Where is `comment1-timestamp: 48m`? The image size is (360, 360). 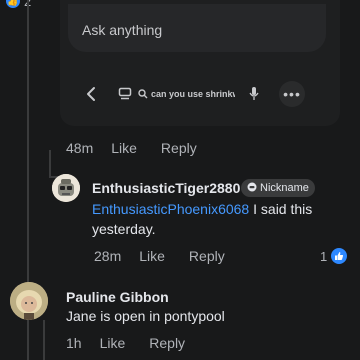 comment1-timestamp: 48m is located at coordinates (80, 148).